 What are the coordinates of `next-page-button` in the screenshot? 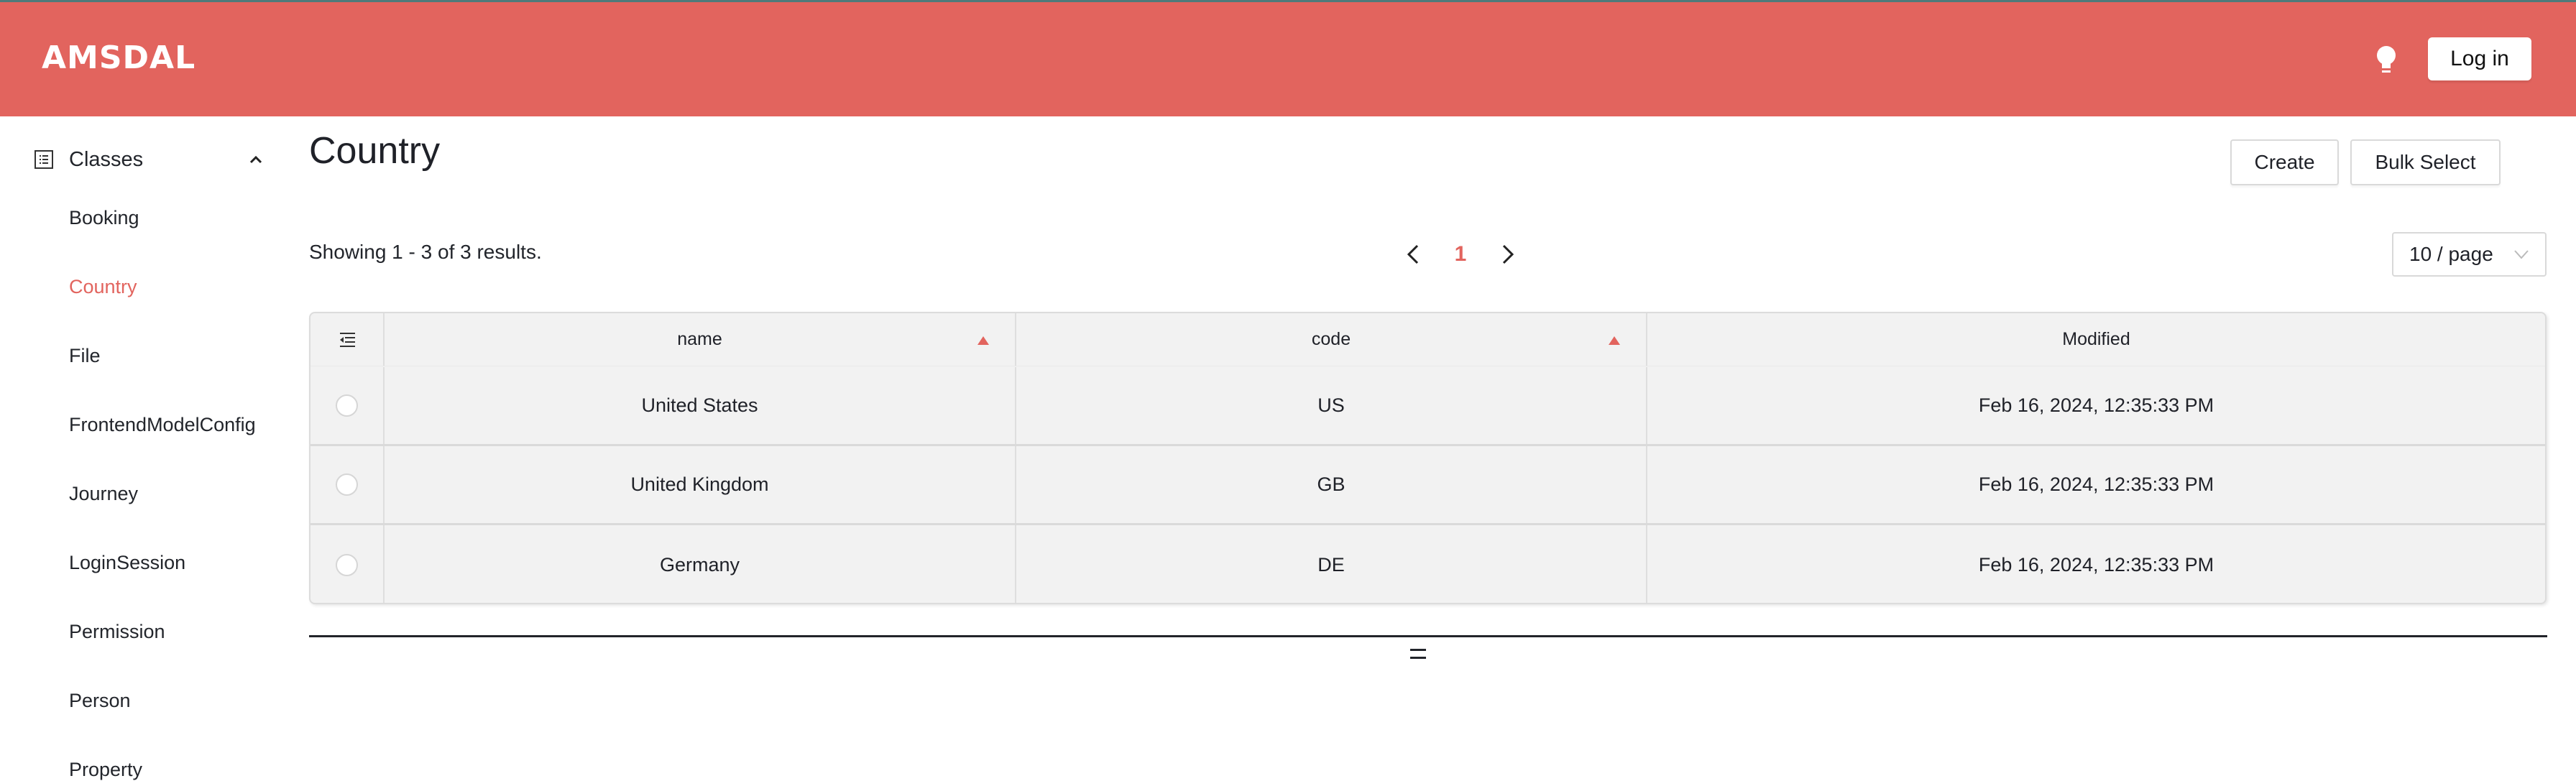 It's located at (1507, 255).